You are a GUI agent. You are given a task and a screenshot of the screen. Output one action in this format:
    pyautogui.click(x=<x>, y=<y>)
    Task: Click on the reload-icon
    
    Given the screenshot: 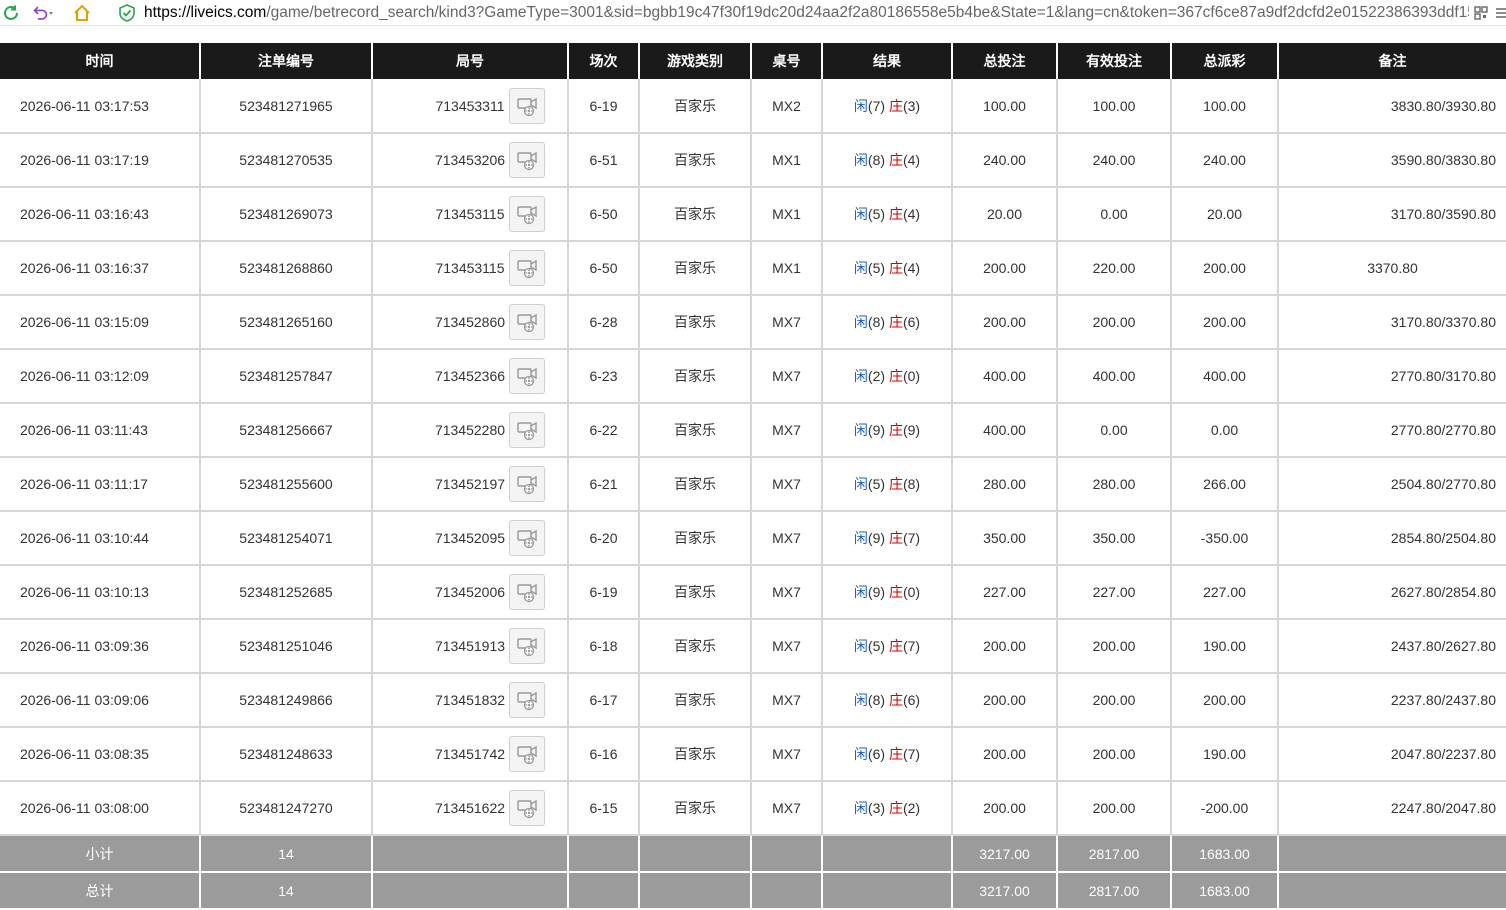 What is the action you would take?
    pyautogui.click(x=11, y=13)
    